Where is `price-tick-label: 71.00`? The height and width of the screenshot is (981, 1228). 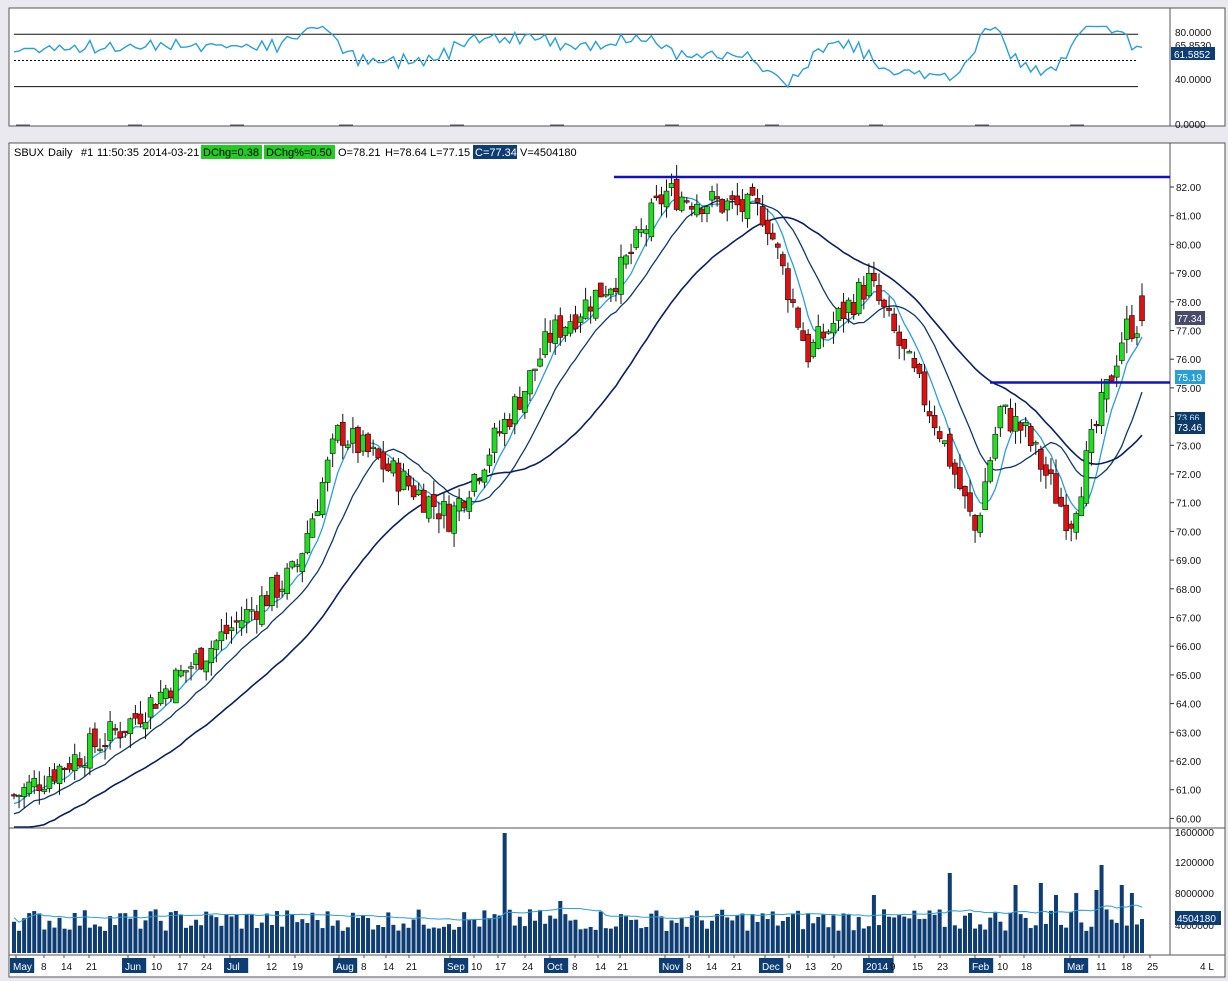
price-tick-label: 71.00 is located at coordinates (1188, 504).